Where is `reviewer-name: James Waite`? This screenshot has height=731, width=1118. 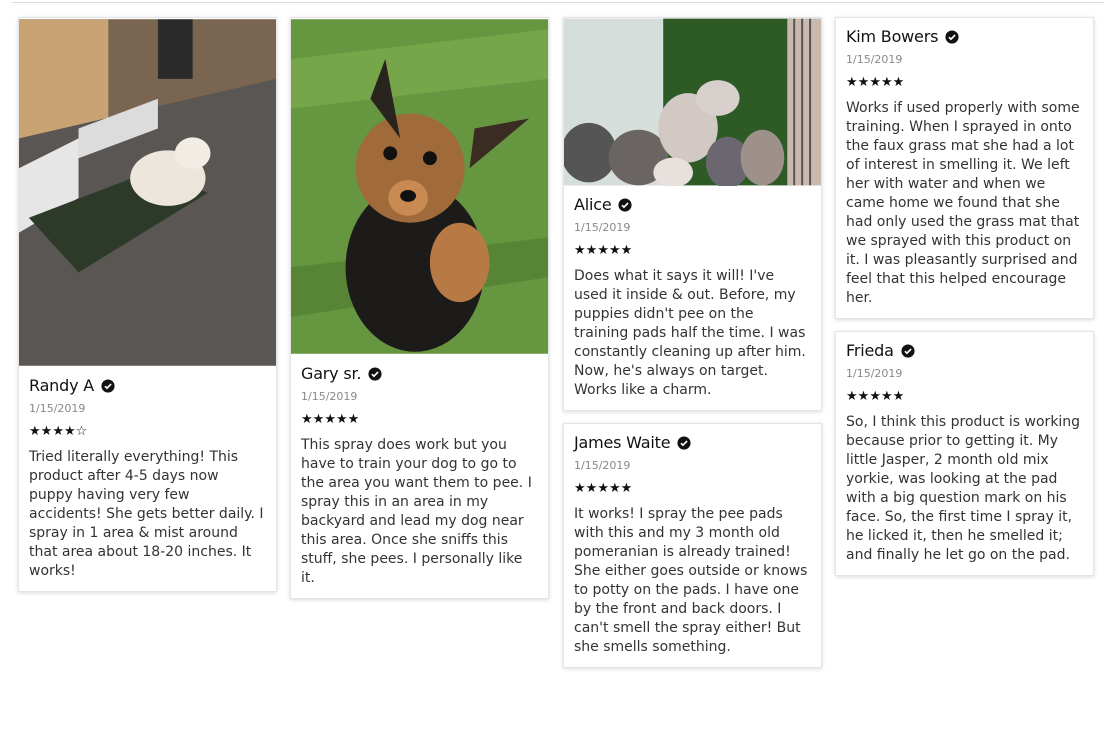 reviewer-name: James Waite is located at coordinates (692, 442).